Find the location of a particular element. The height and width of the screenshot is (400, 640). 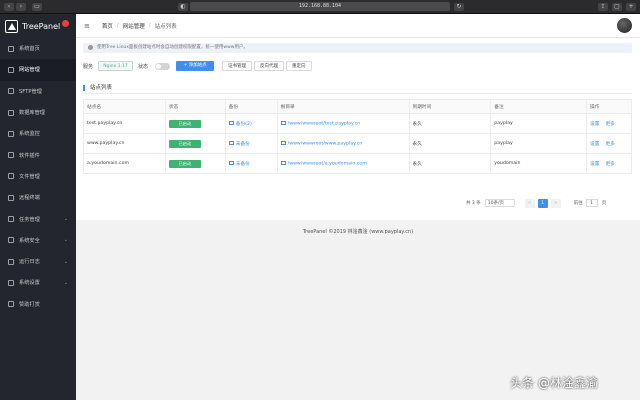

terminal-icon is located at coordinates (11, 197).